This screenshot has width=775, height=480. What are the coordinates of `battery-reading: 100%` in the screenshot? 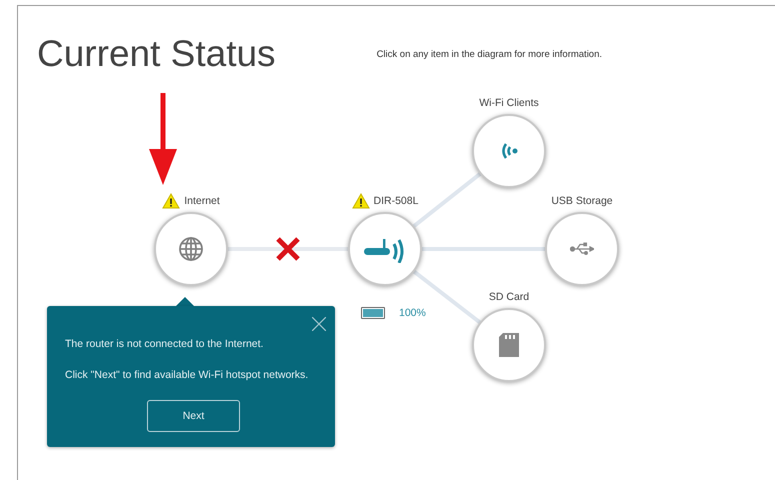 It's located at (412, 313).